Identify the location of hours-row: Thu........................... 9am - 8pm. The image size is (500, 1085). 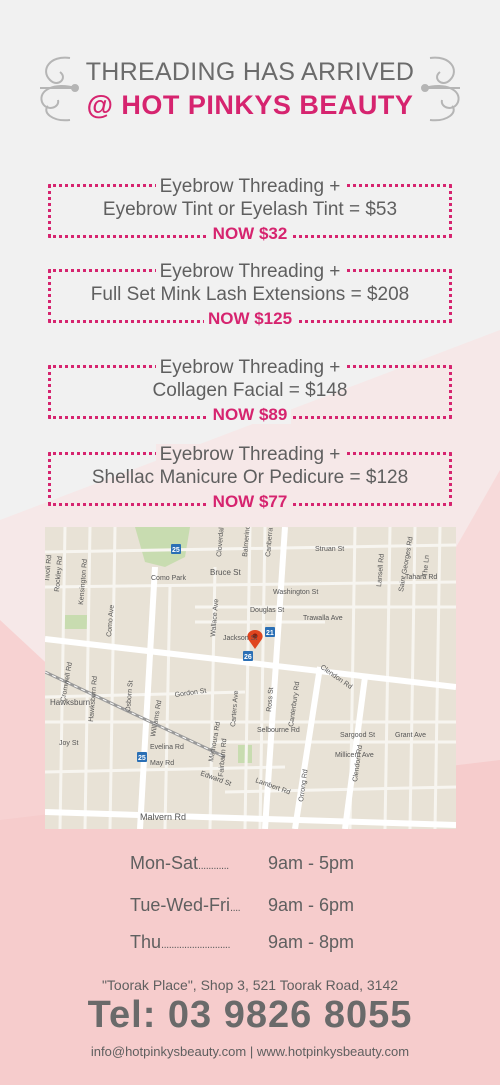
(242, 942).